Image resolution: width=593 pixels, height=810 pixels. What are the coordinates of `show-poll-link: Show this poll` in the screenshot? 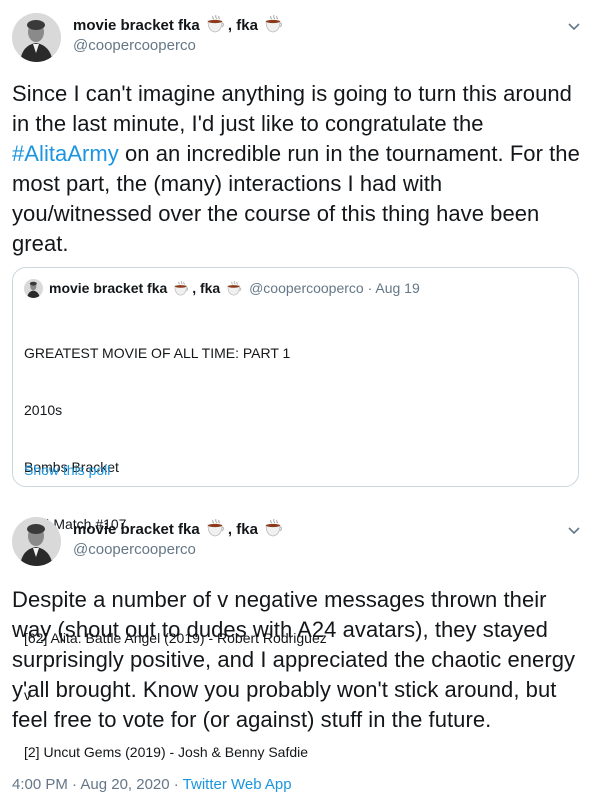 It's located at (67, 470).